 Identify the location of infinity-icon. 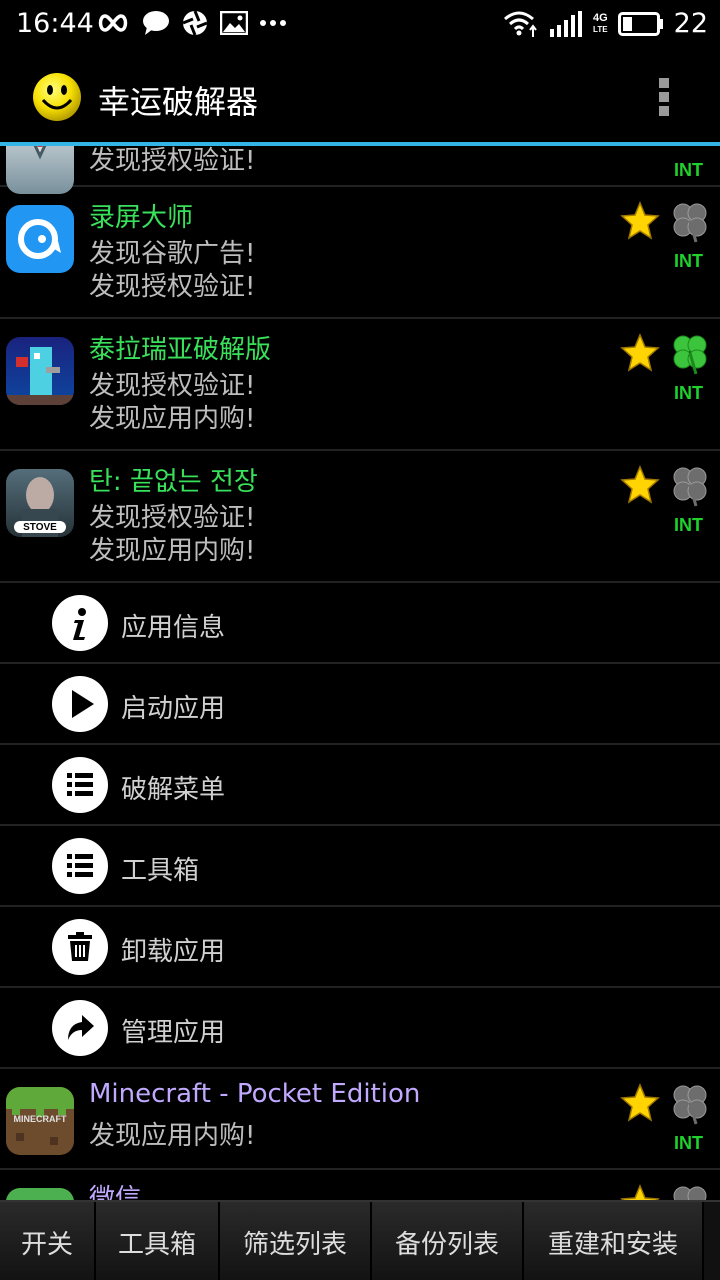
(113, 23).